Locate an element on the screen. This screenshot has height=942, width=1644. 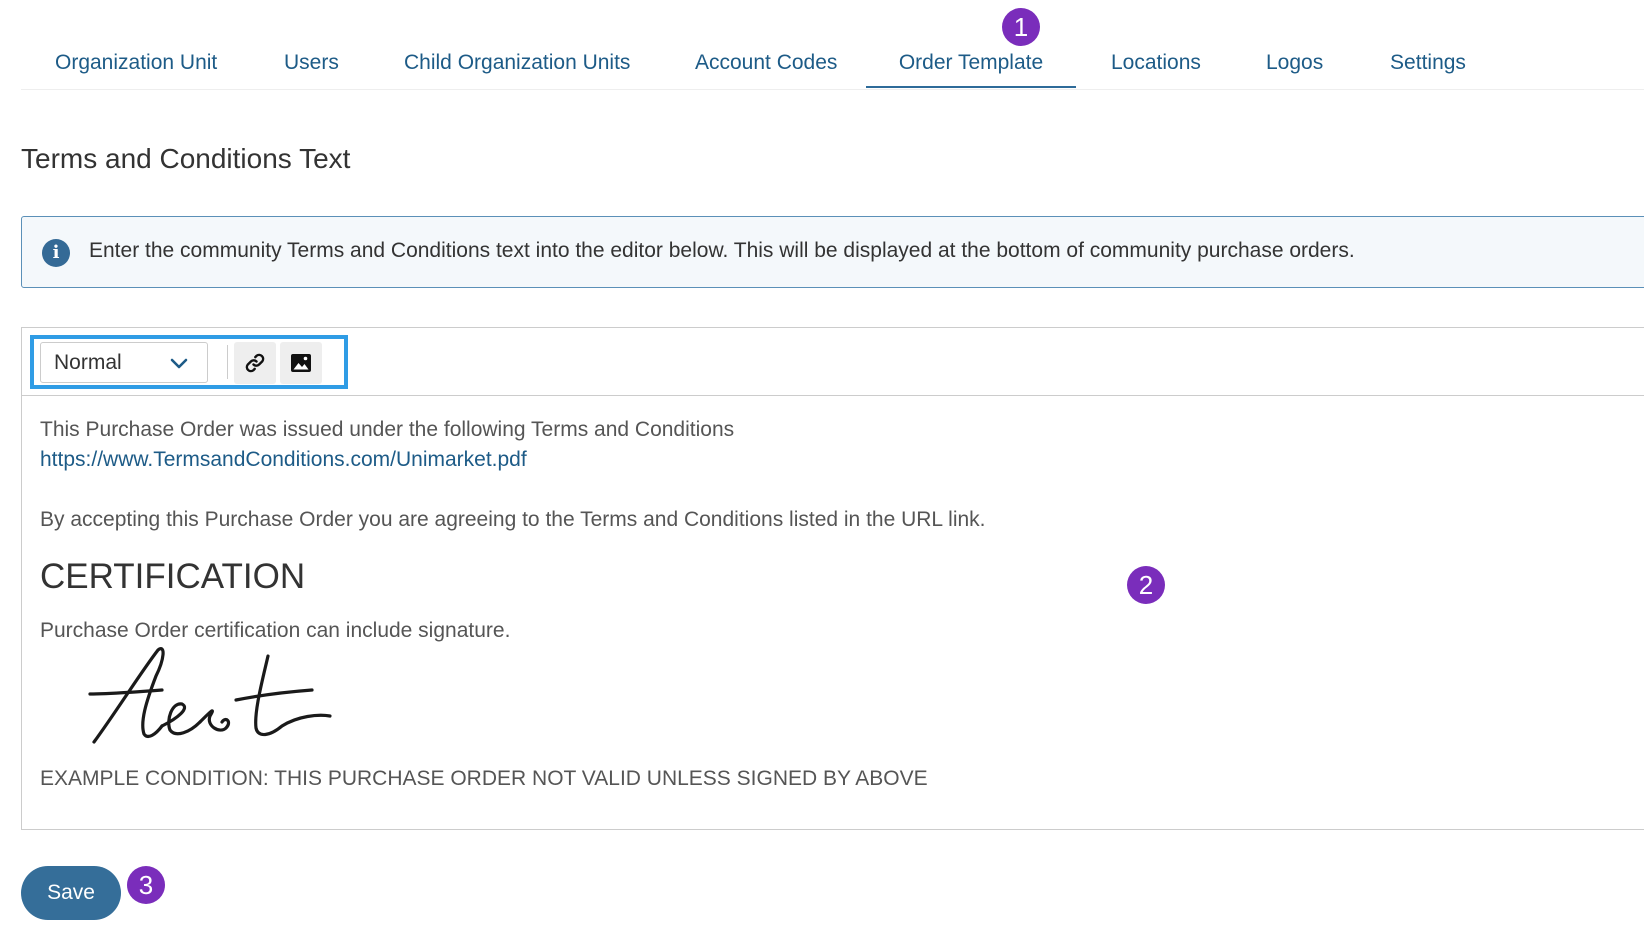
image-icon is located at coordinates (301, 363).